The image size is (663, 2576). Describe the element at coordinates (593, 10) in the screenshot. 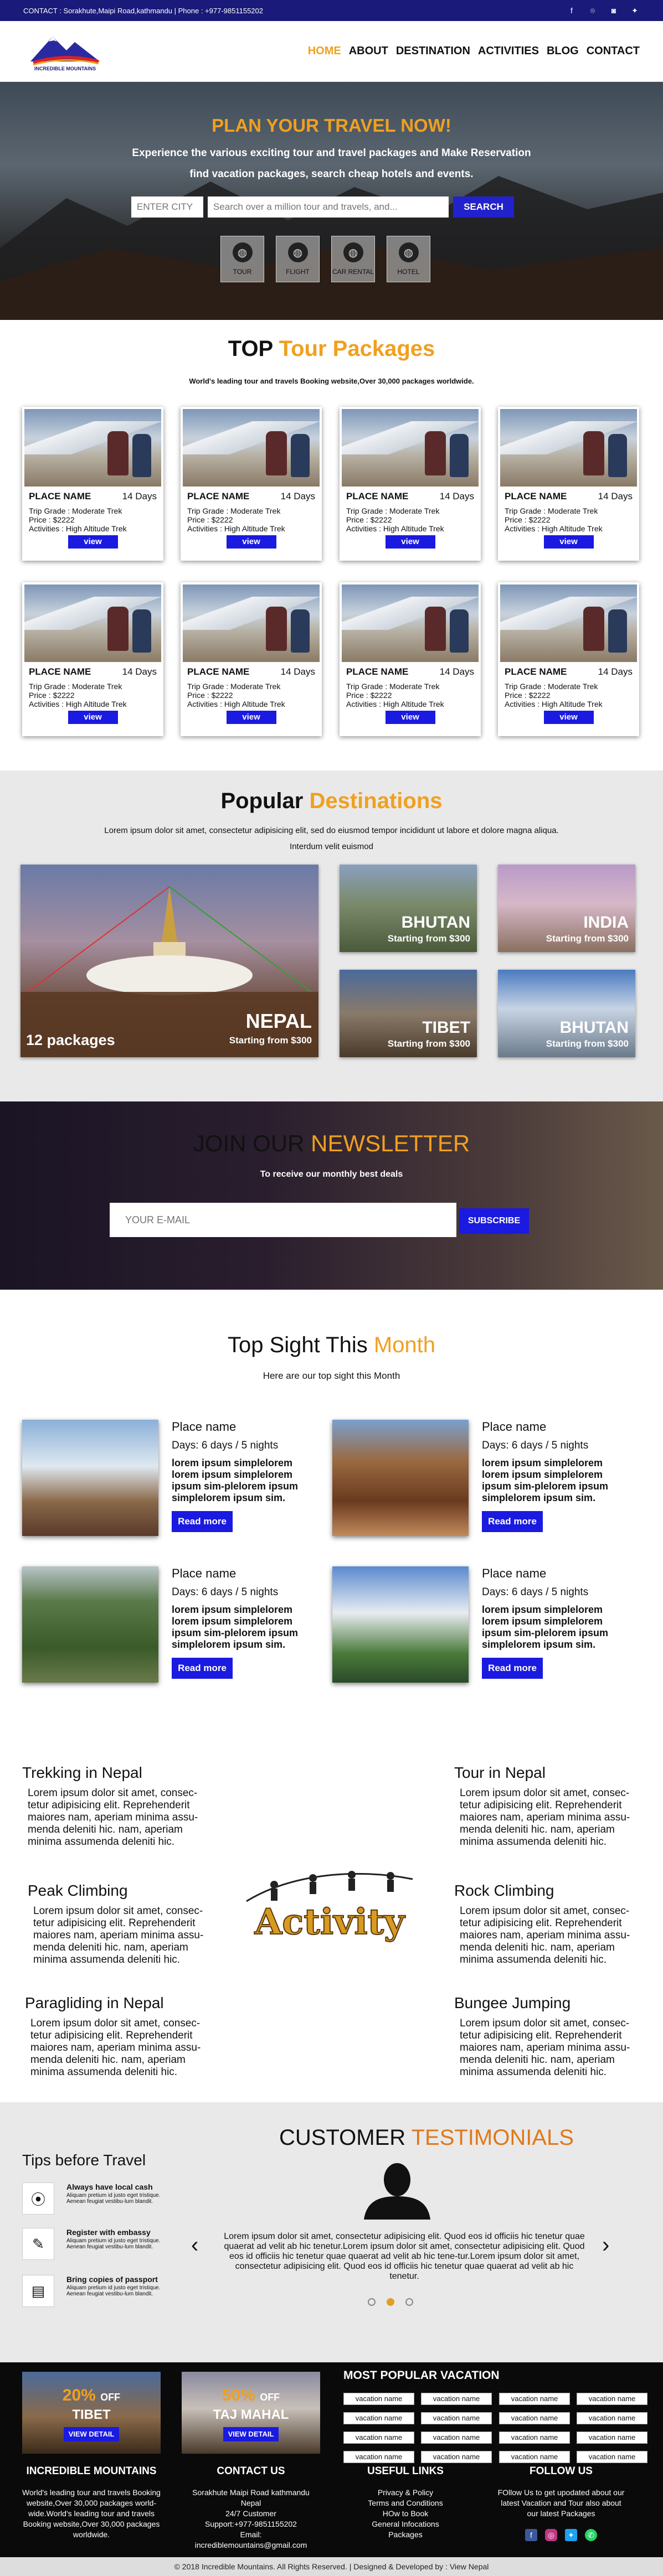

I see `github-icon: ⌾` at that location.